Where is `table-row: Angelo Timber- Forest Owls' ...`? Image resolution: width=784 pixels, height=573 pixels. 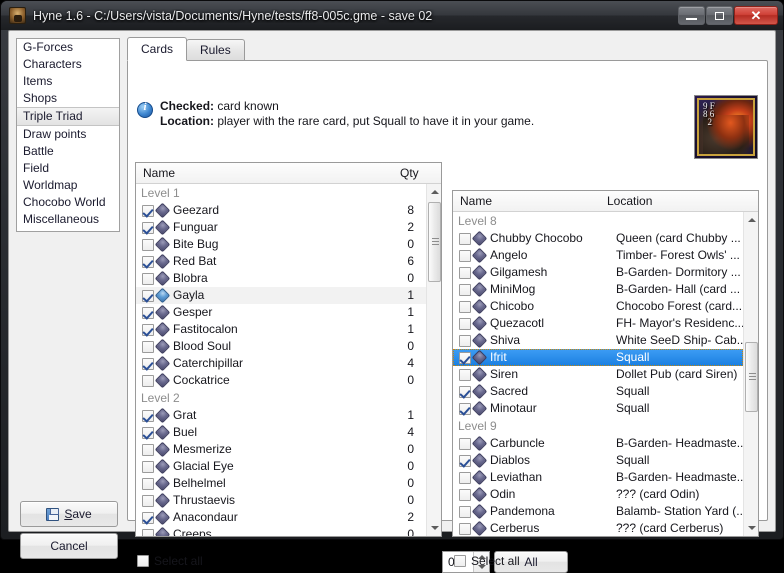 table-row: Angelo Timber- Forest Owls' ... is located at coordinates (598, 255).